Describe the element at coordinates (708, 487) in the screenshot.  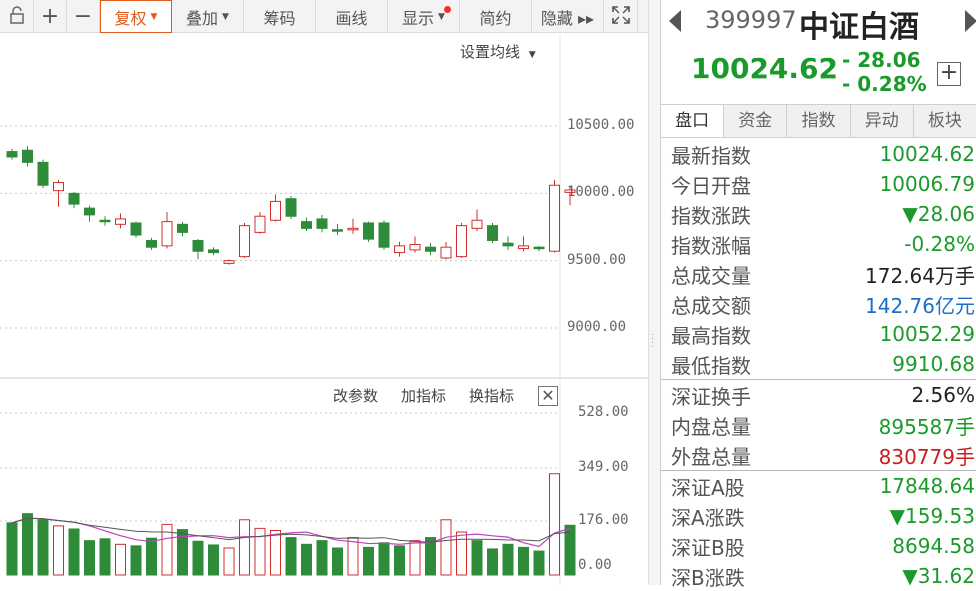
I see `quote-row-label: 深证A股` at that location.